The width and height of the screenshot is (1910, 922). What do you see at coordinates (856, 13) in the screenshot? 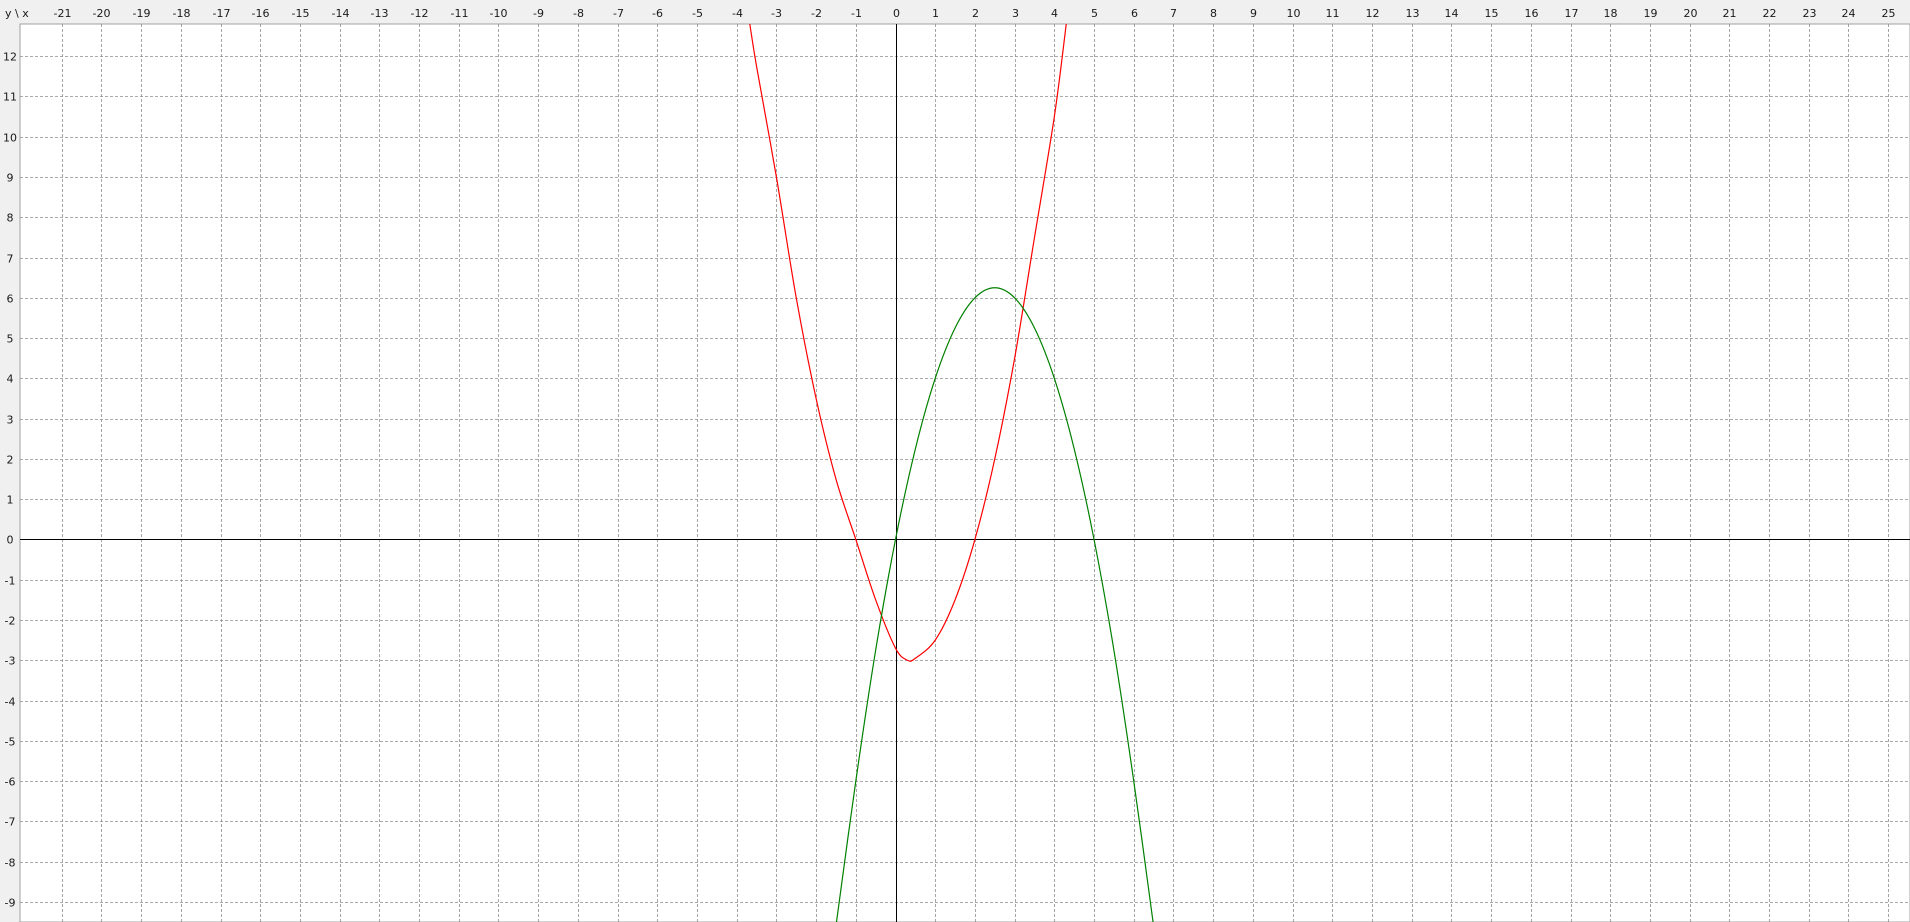
I see `x-tick-label: -1` at bounding box center [856, 13].